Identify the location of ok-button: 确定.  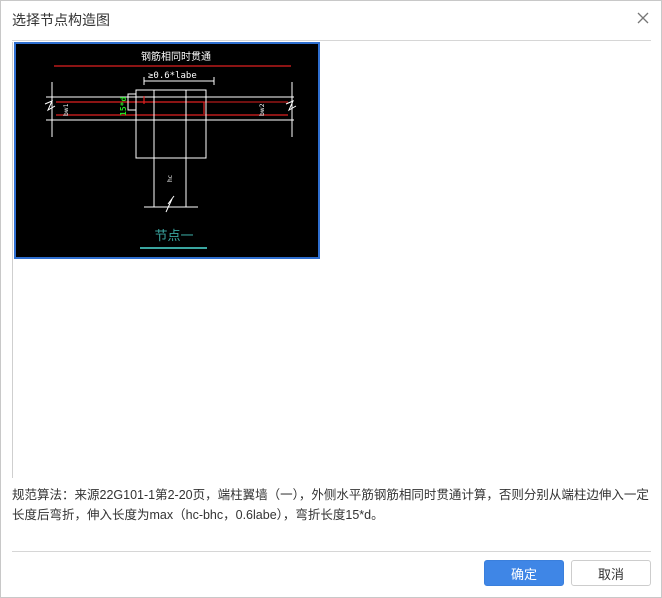
(524, 573).